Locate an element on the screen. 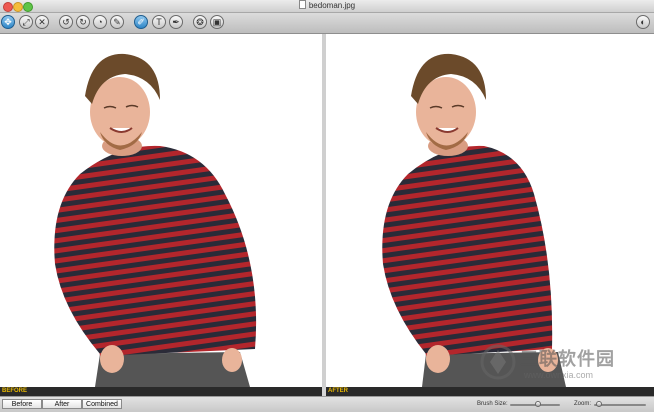 This screenshot has width=654, height=412. title-bar: bedoman.jpg is located at coordinates (327, 6).